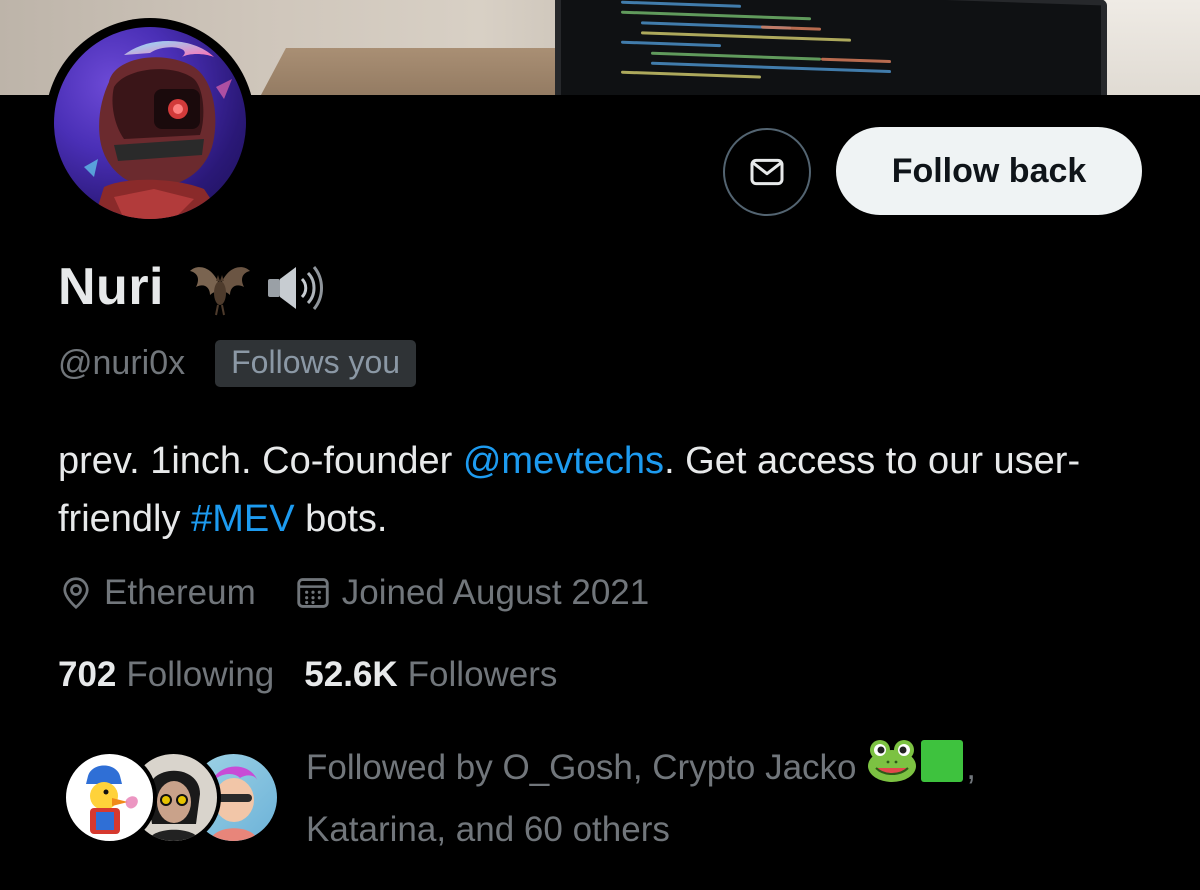  I want to click on followed-by-names: Followed by O_Gosh, Crypto Jacko, so click(581, 767).